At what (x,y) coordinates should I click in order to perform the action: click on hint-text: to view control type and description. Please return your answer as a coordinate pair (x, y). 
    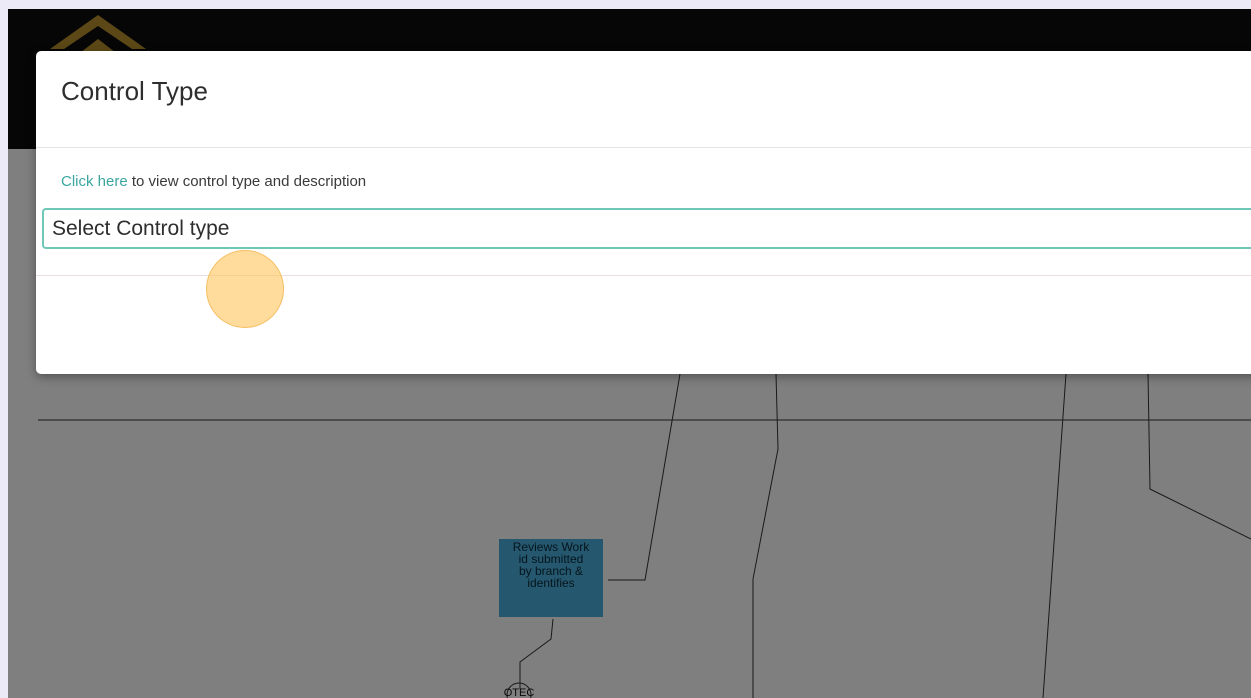
    Looking at the image, I should click on (247, 181).